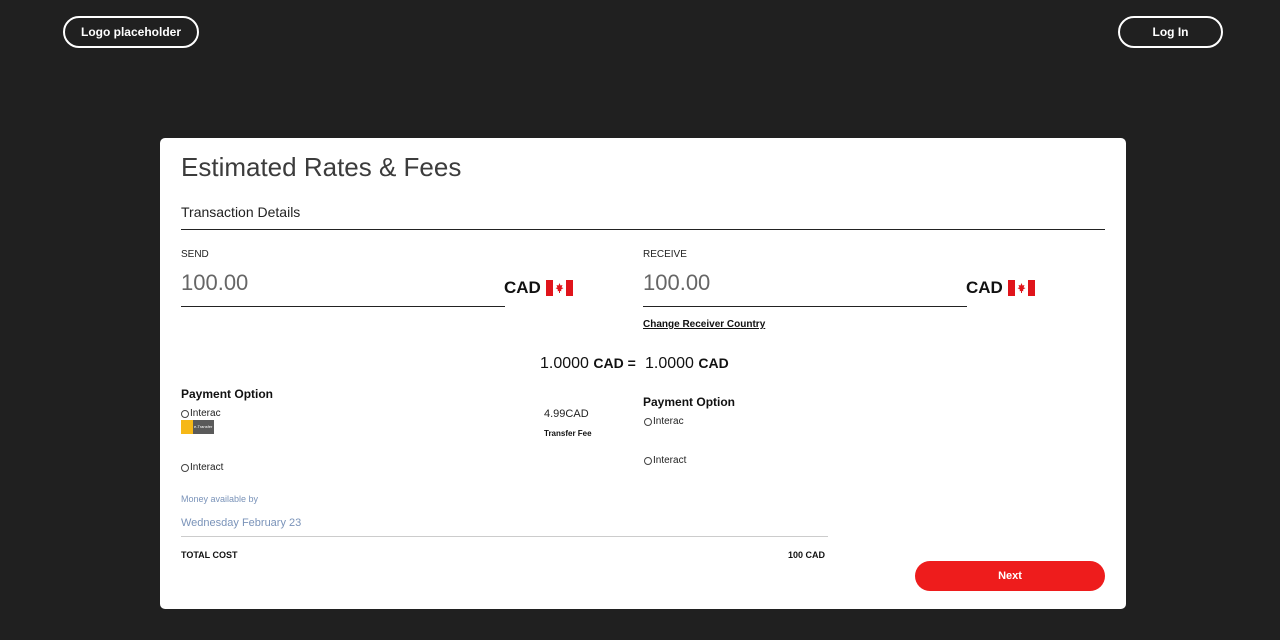 Image resolution: width=1280 pixels, height=640 pixels. I want to click on receive-label: RECEIVE, so click(665, 254).